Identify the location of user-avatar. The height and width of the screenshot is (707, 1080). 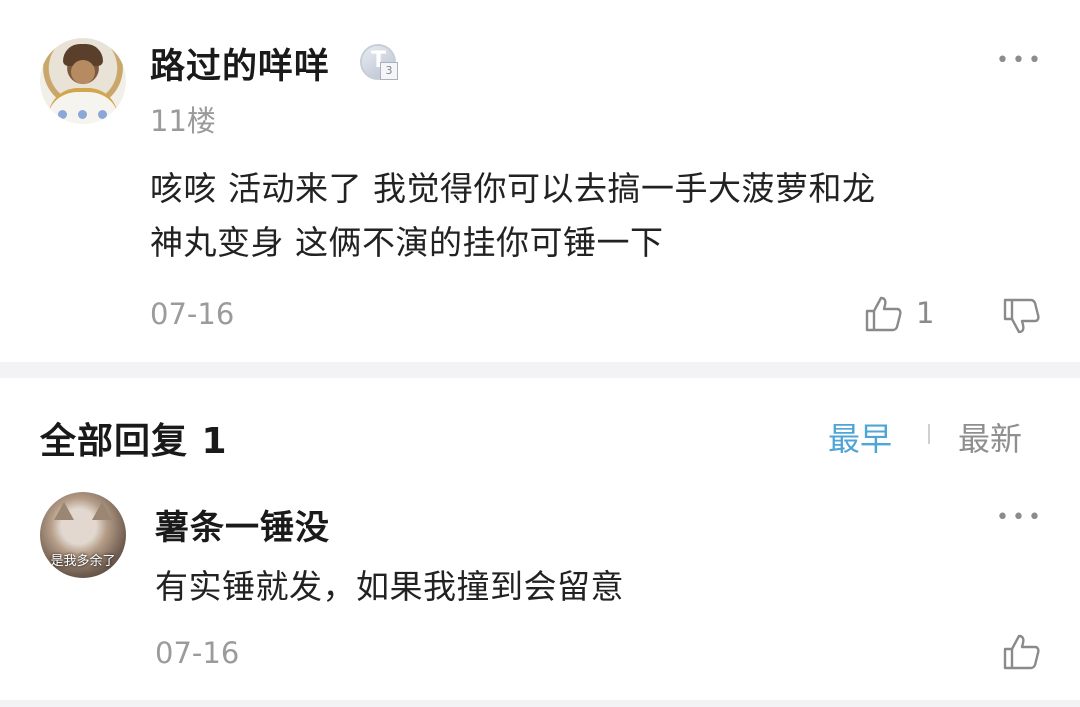
(83, 81).